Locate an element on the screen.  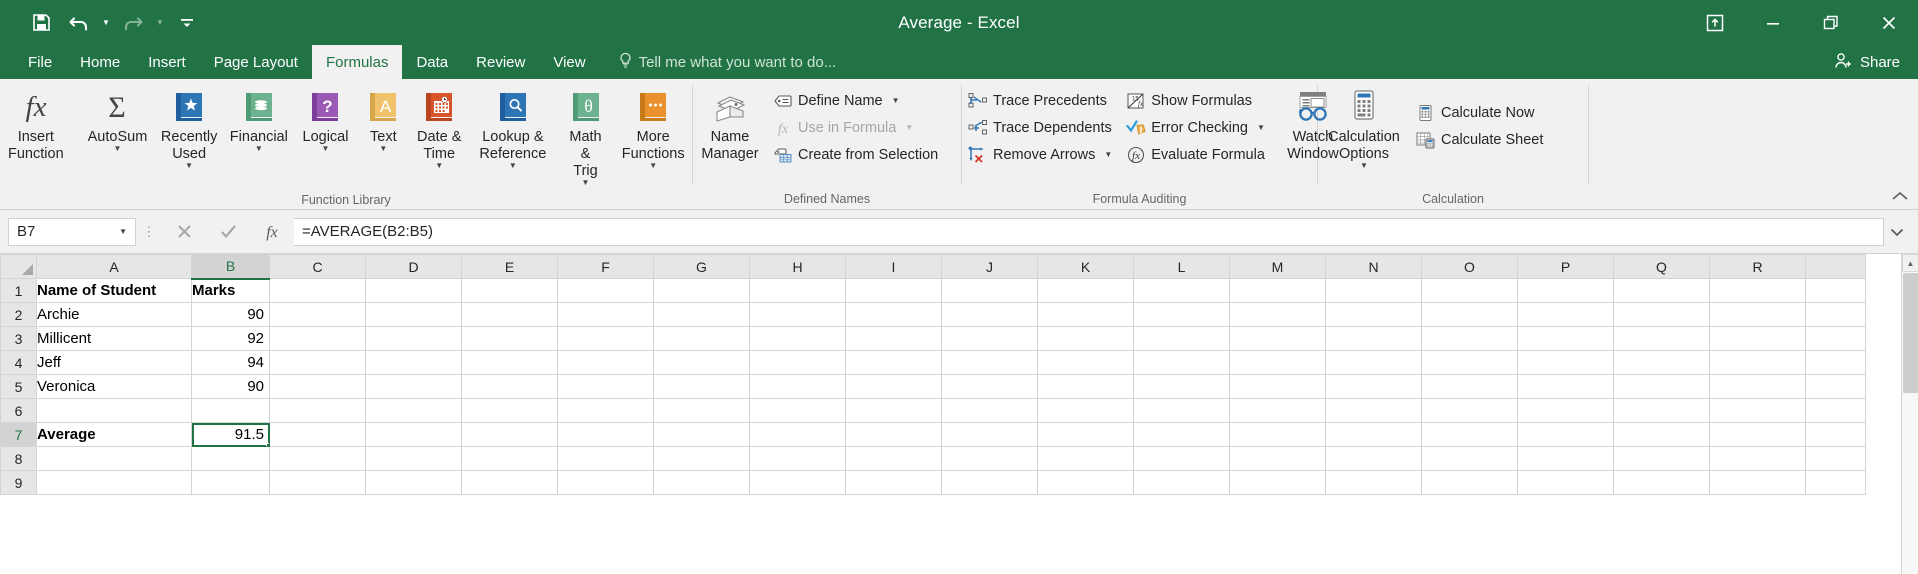
column-header-C: C is located at coordinates (317, 266).